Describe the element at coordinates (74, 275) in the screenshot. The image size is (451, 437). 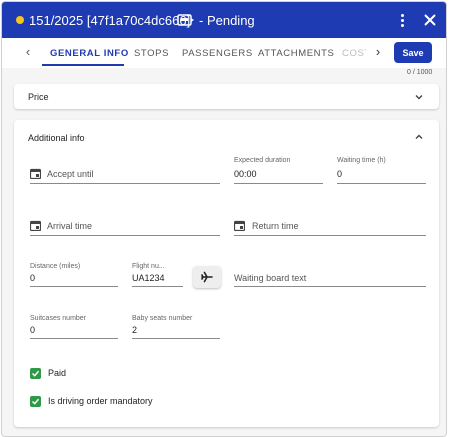
I see `distance-field: Distance (miles) 0` at that location.